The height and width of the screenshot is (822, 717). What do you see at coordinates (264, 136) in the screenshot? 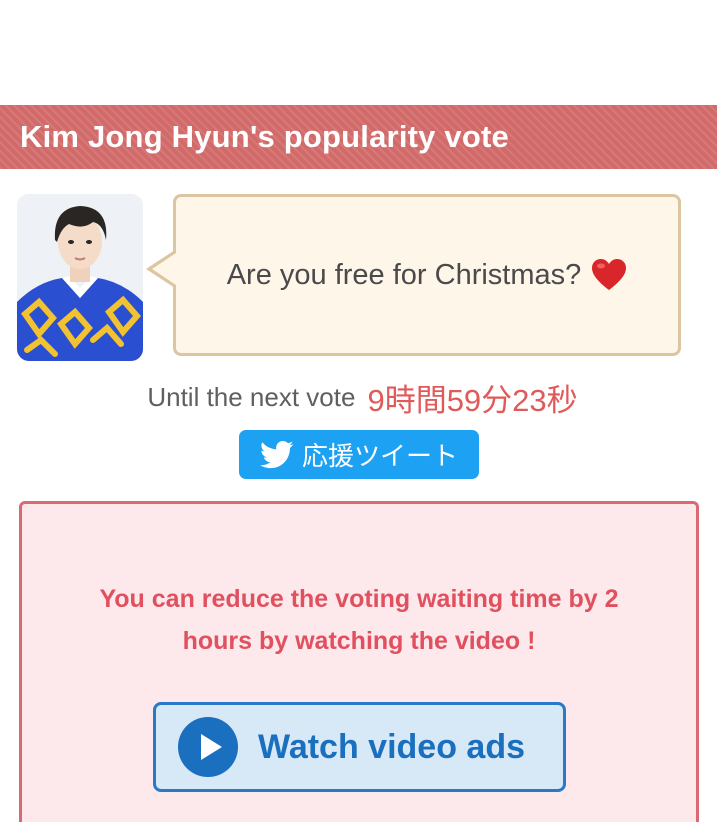
I see `page-title: Kim Jong Hyun's popularity vote` at bounding box center [264, 136].